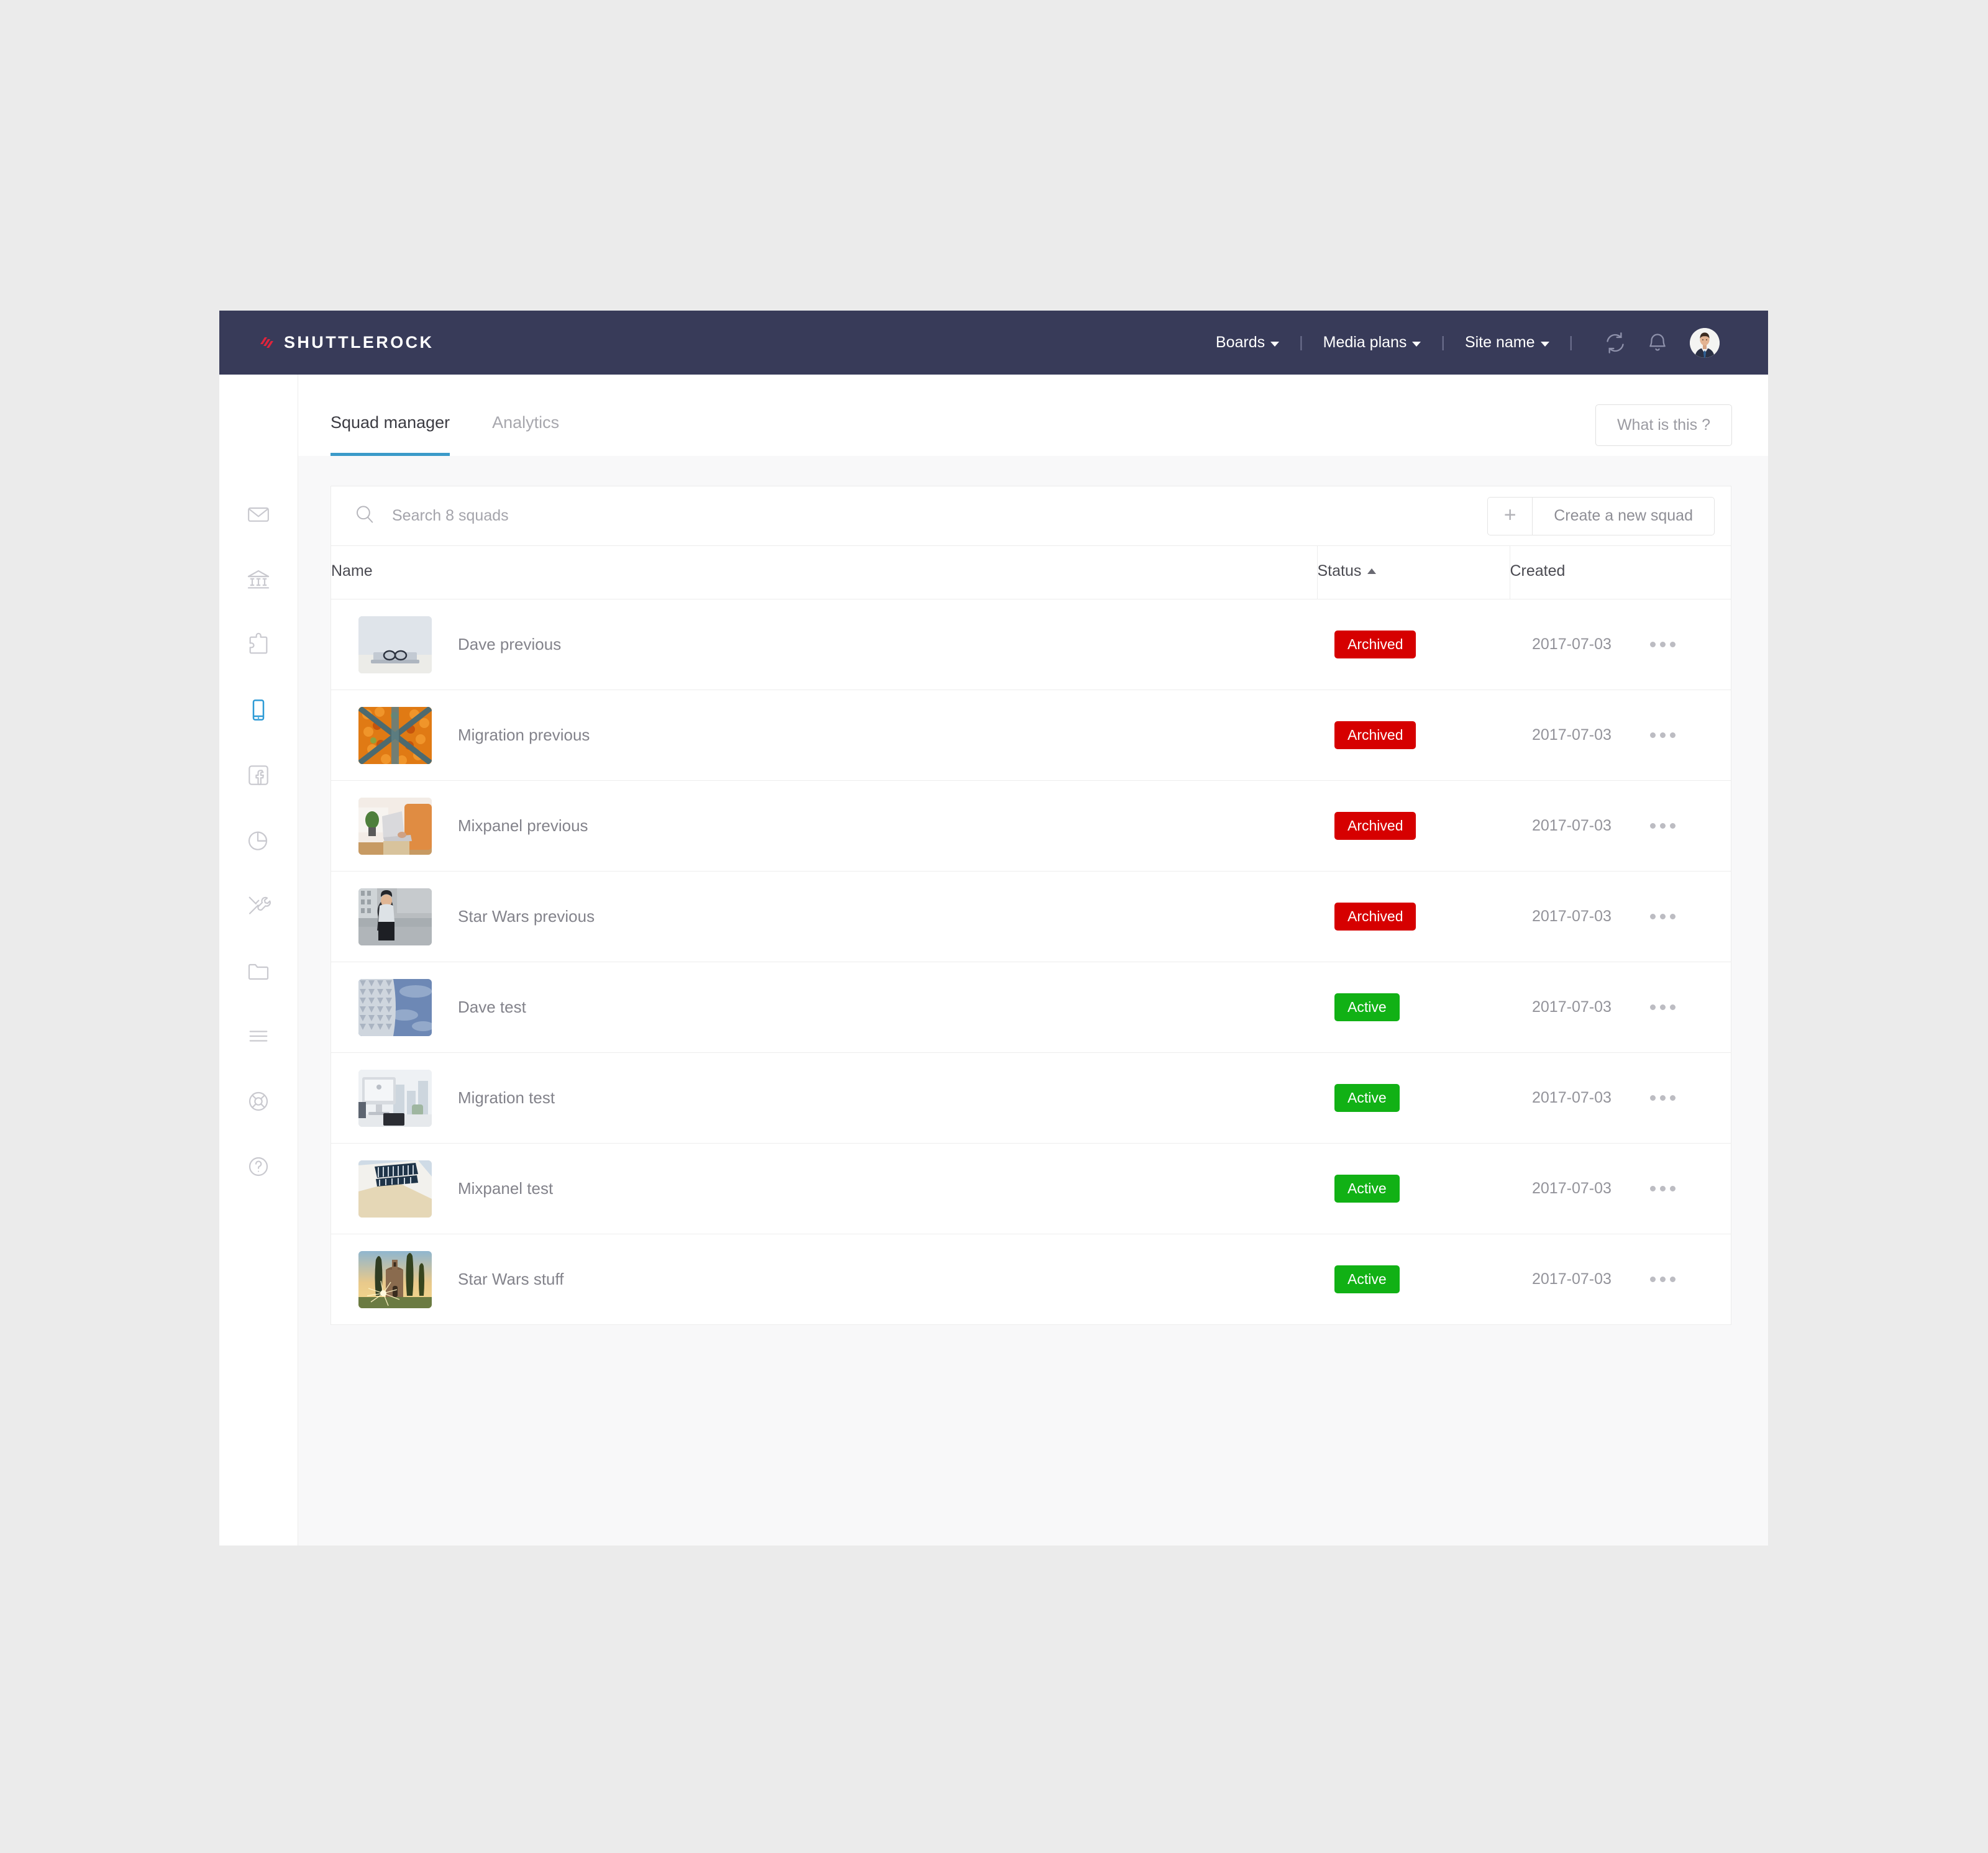 The width and height of the screenshot is (1988, 1853). What do you see at coordinates (1365, 342) in the screenshot?
I see `nav-media-plans-label: Media plans` at bounding box center [1365, 342].